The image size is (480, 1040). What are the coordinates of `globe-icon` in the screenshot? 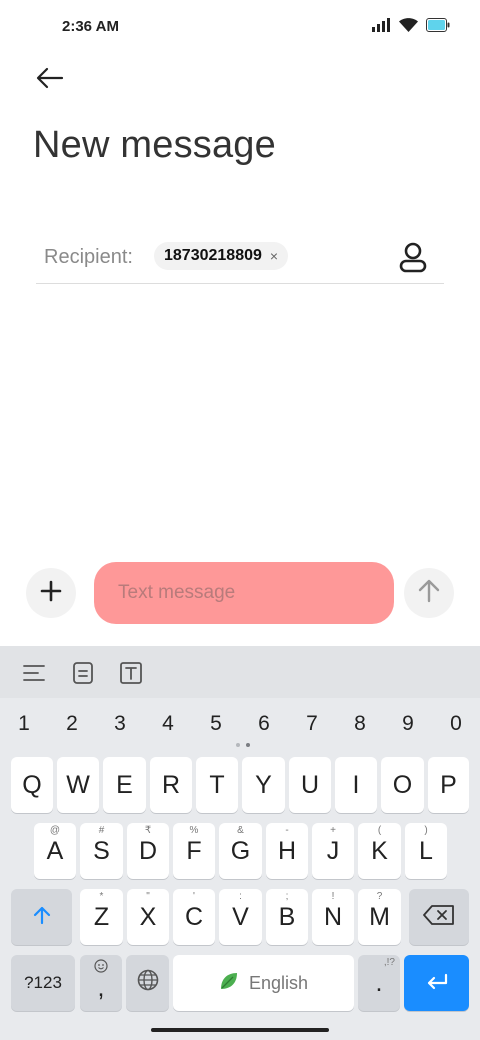 It's located at (148, 983).